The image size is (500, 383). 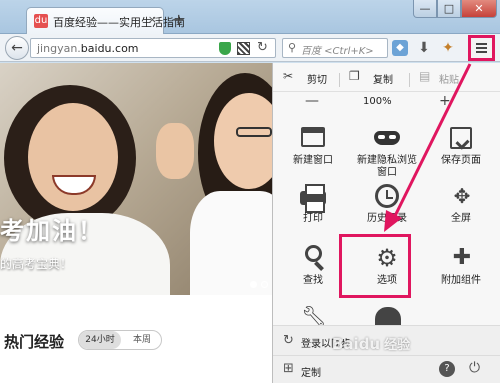 I want to click on shield-icon, so click(x=225, y=48).